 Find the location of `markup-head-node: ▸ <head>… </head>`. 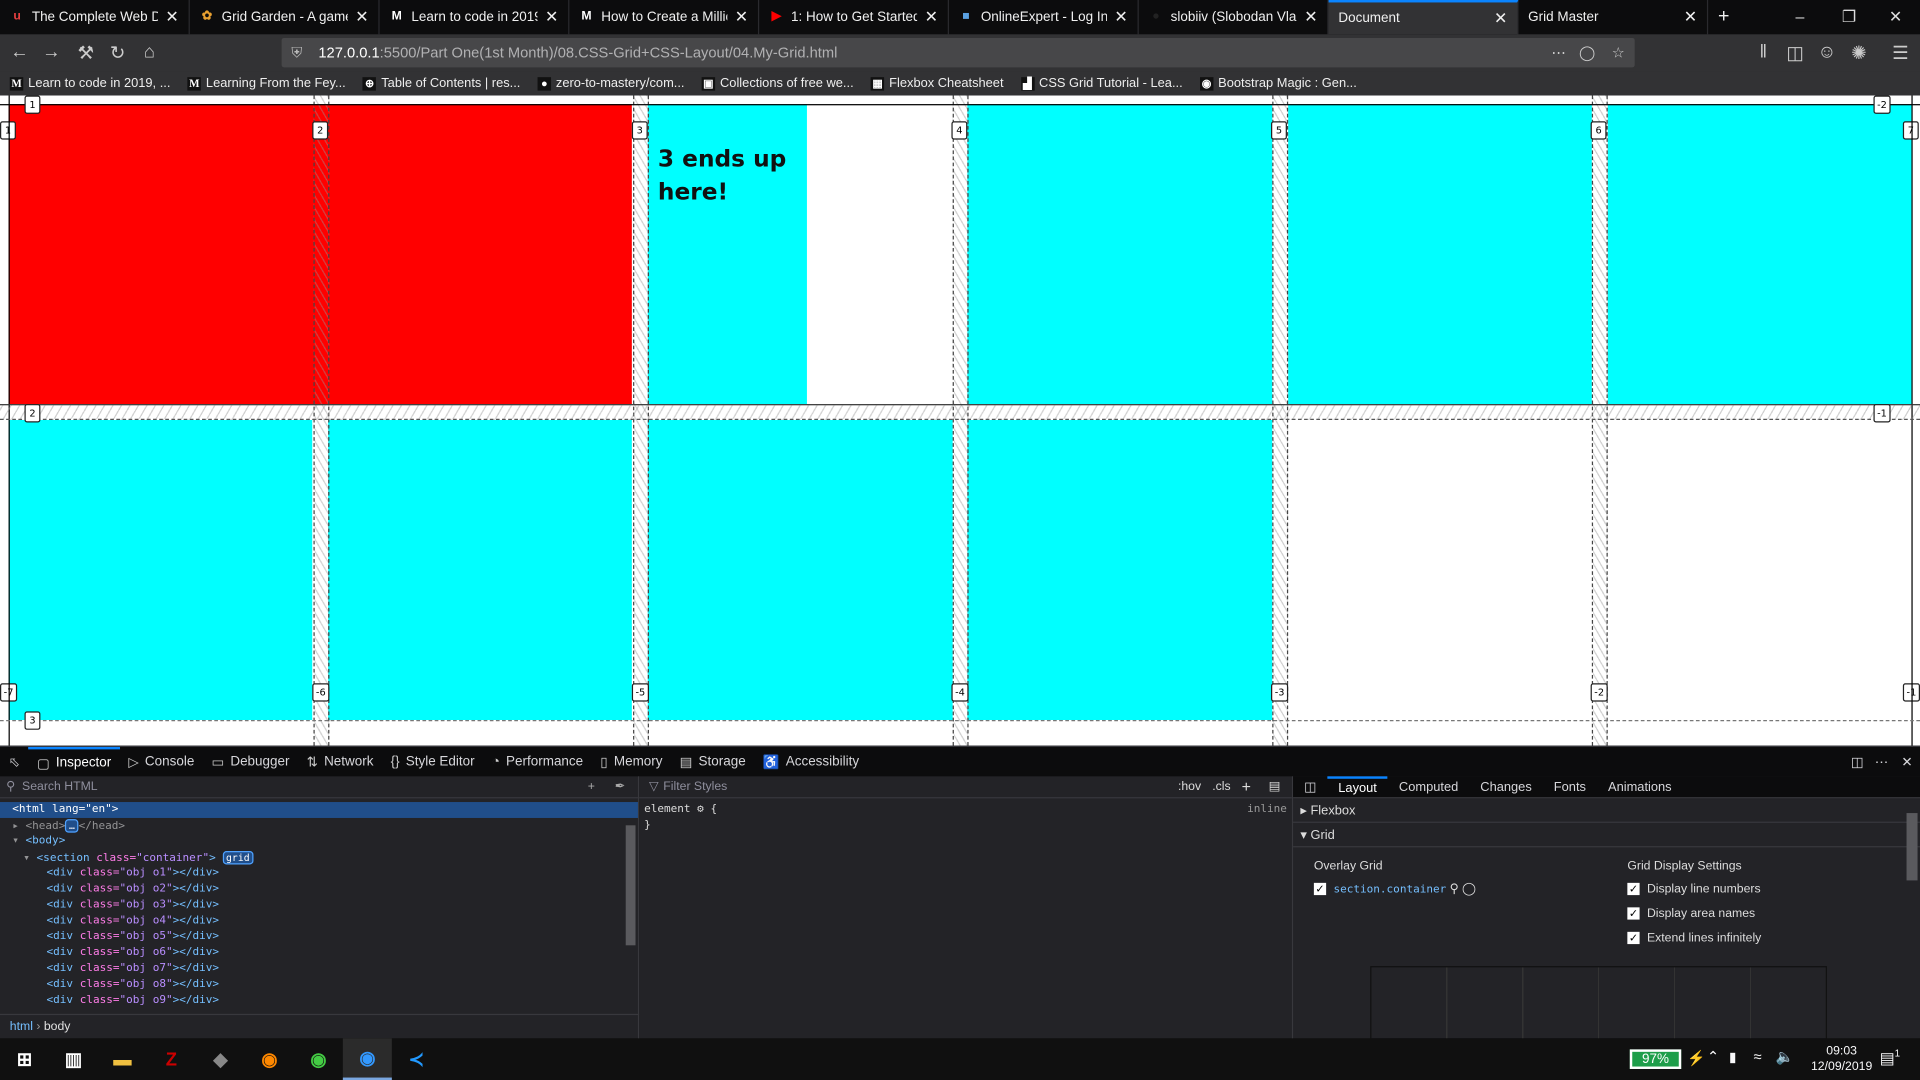

markup-head-node: ▸ <head>… </head> is located at coordinates (319, 826).